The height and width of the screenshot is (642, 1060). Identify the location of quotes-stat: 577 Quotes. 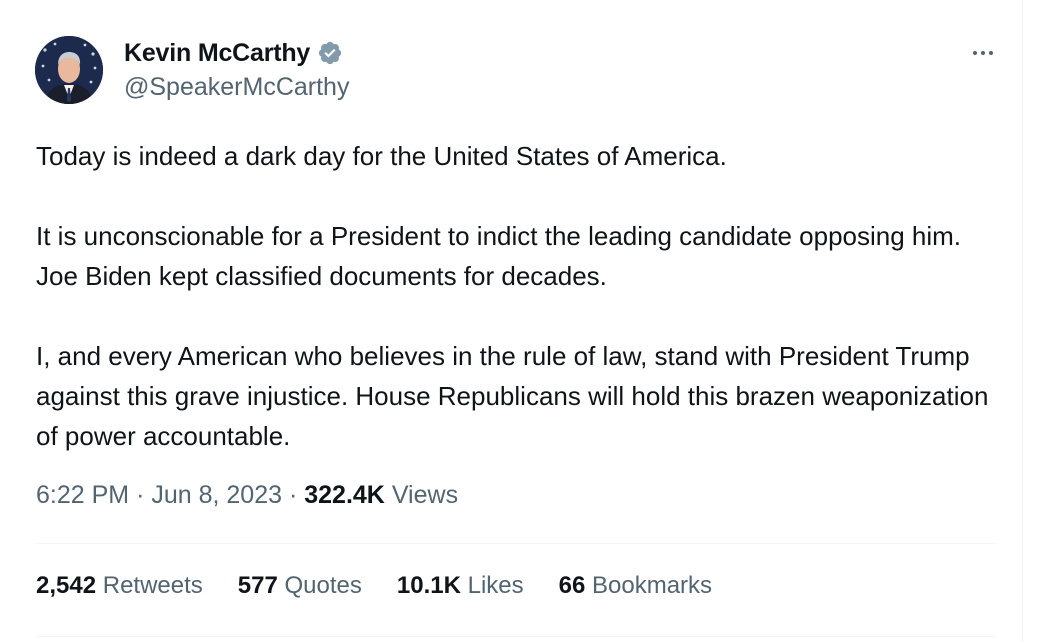
(300, 586).